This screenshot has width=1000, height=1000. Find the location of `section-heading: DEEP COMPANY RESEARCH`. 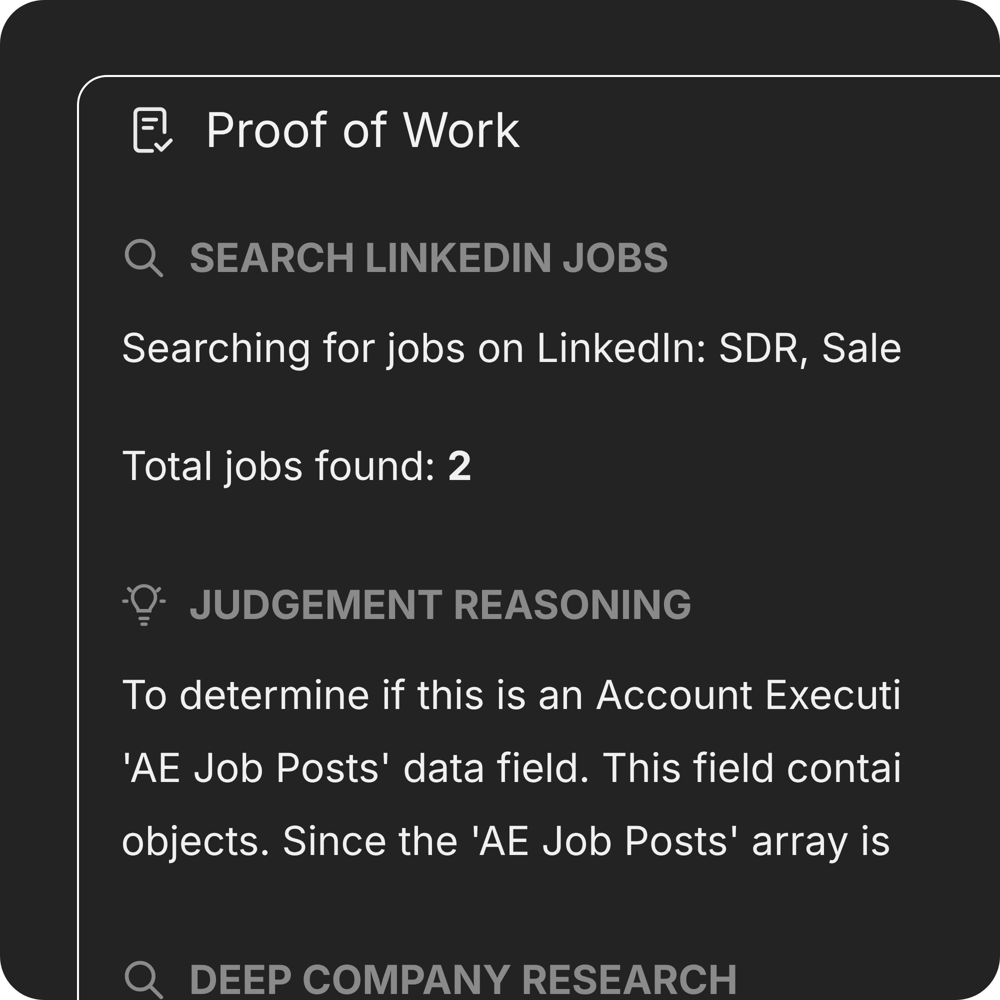

section-heading: DEEP COMPANY RESEARCH is located at coordinates (463, 980).